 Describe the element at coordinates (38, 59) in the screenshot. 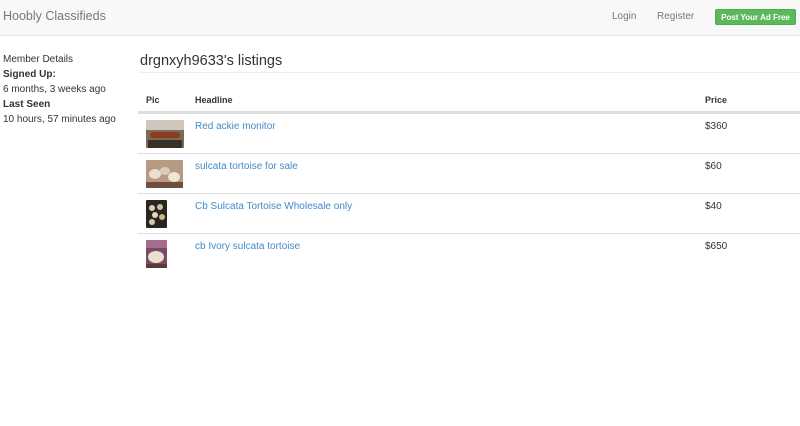

I see `member-details-heading: Member Details` at that location.